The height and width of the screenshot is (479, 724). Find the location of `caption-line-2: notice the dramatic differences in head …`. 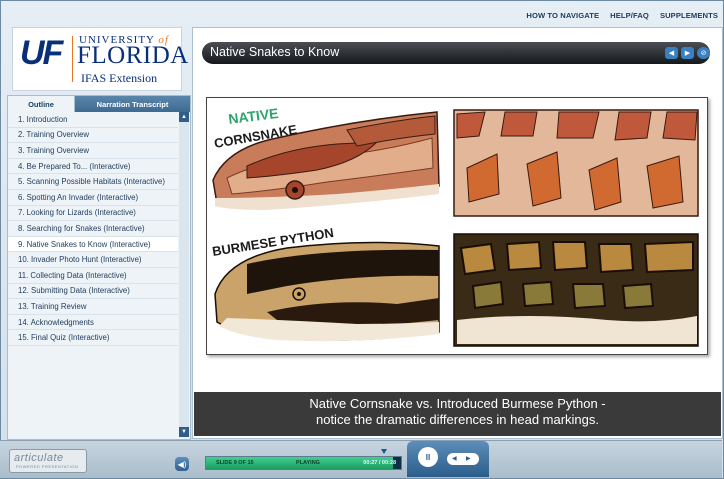

caption-line-2: notice the dramatic differences in head … is located at coordinates (457, 419).